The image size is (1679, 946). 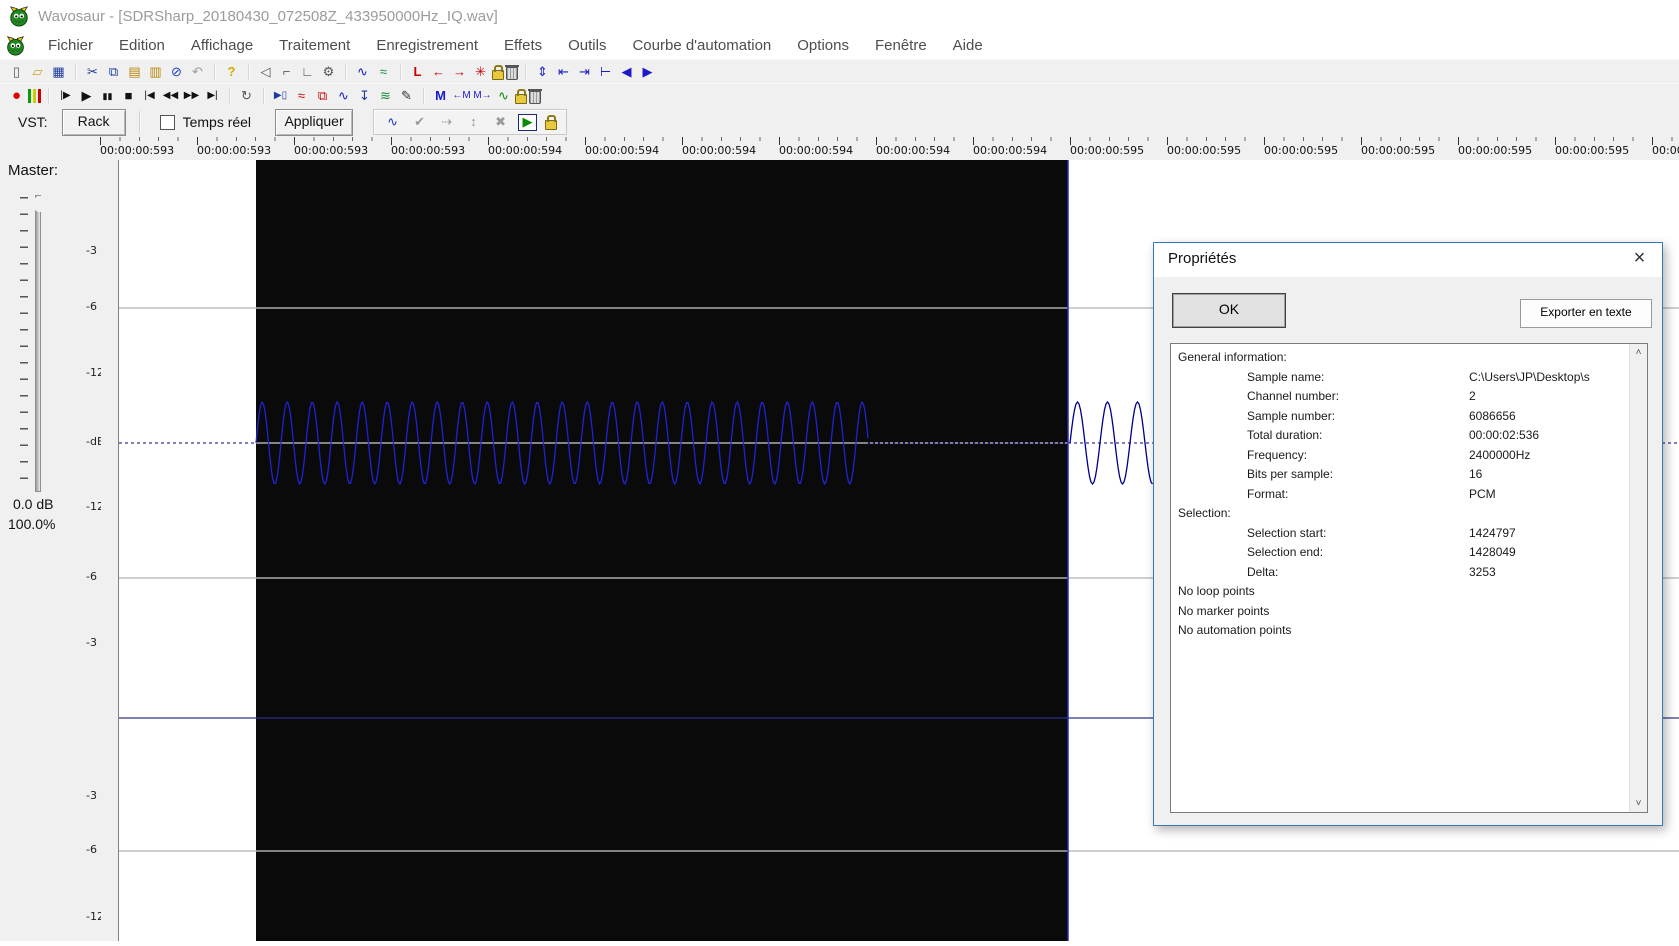 I want to click on ruler-timestamp: 00:00:00:594, so click(x=719, y=150).